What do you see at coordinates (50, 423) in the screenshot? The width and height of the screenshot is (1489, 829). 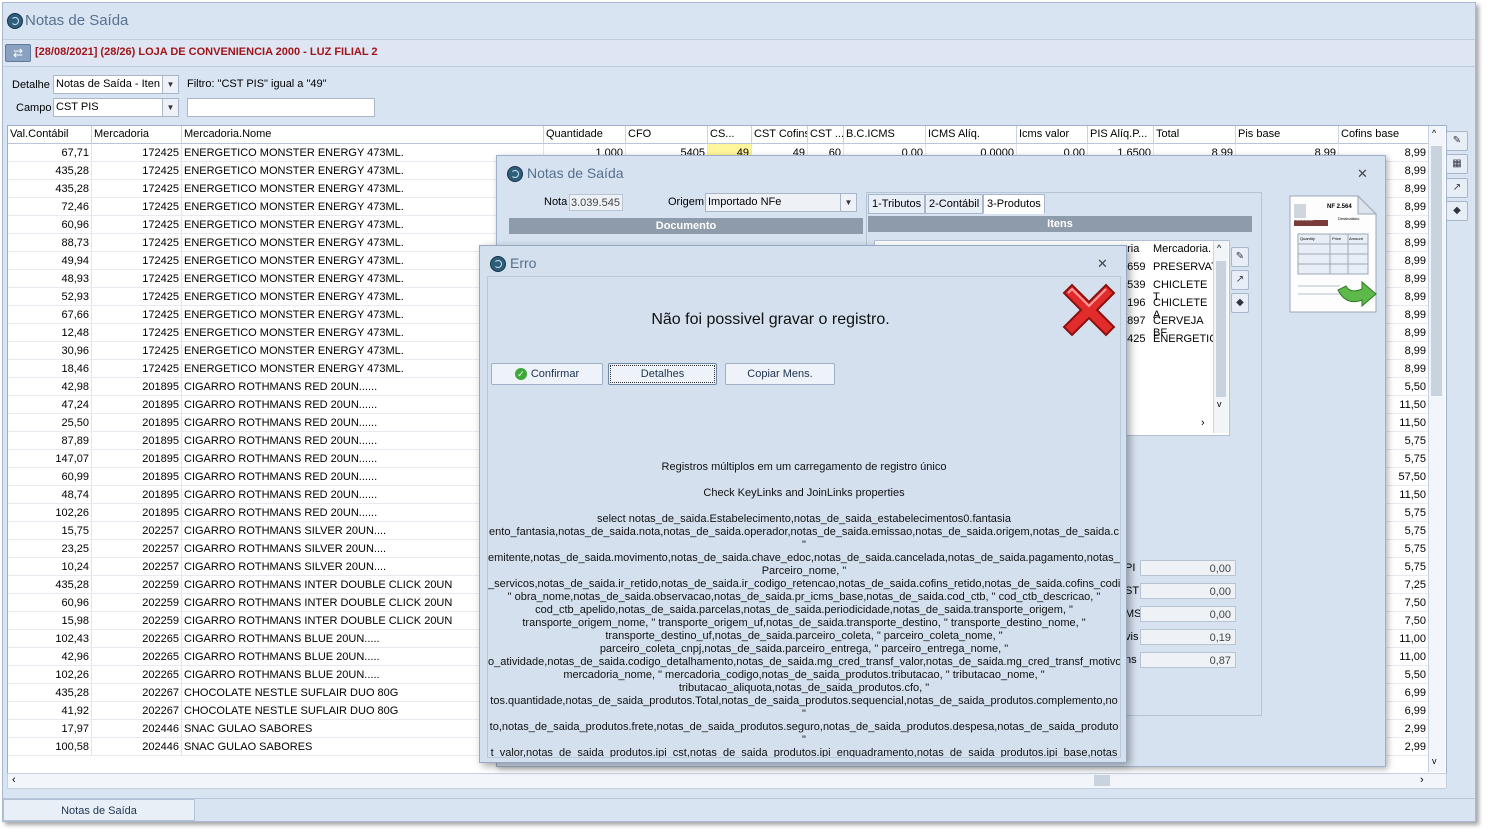 I see `val-contabil-cell: 25,50` at bounding box center [50, 423].